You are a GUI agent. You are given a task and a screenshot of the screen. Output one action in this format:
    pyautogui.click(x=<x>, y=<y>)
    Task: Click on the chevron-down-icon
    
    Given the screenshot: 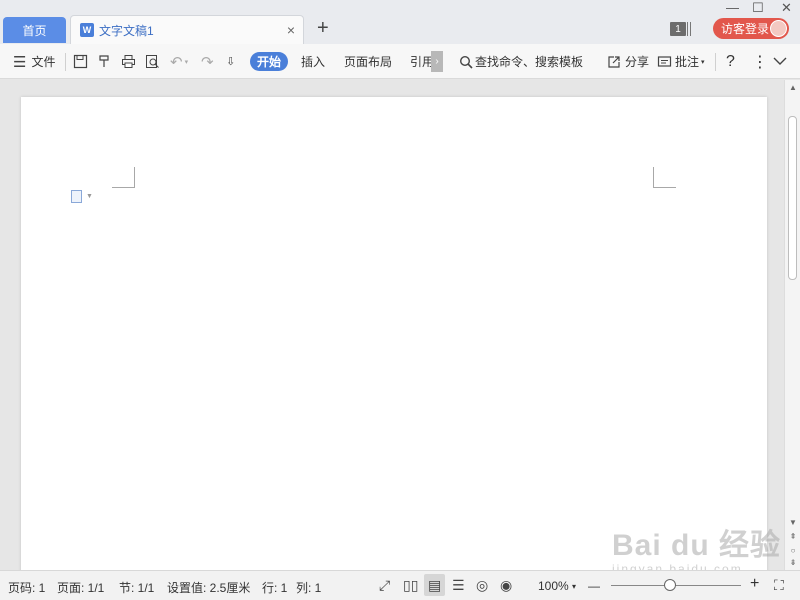 What is the action you would take?
    pyautogui.click(x=780, y=61)
    